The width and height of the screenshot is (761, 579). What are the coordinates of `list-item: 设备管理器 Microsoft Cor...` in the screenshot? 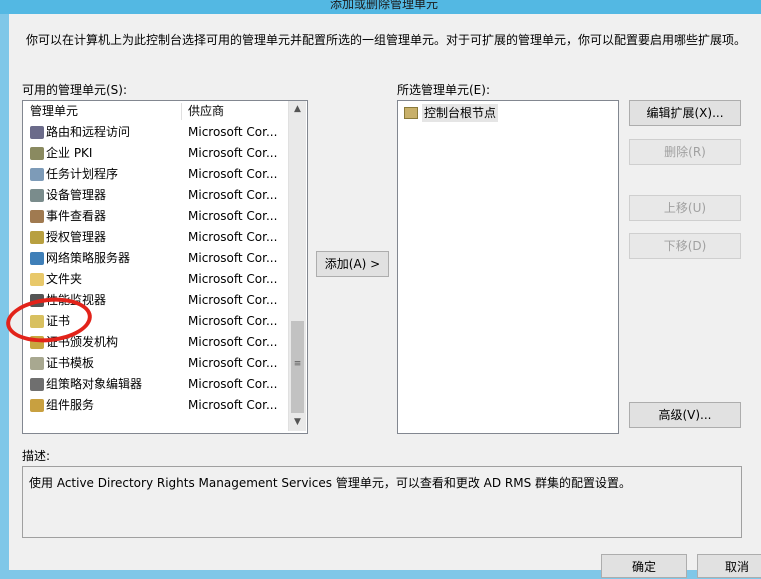 It's located at (155, 195).